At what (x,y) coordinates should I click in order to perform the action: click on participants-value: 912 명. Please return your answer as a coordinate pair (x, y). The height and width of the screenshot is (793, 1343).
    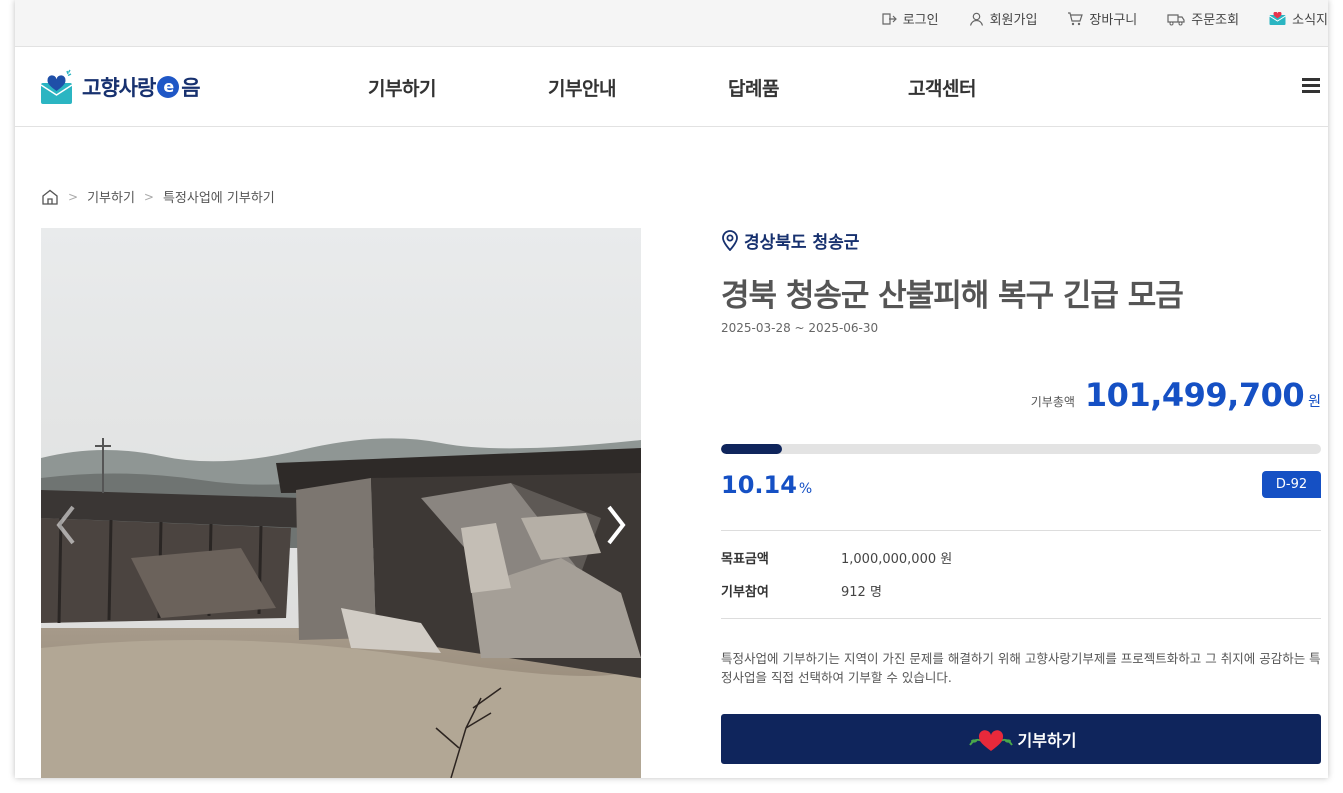
    Looking at the image, I should click on (861, 592).